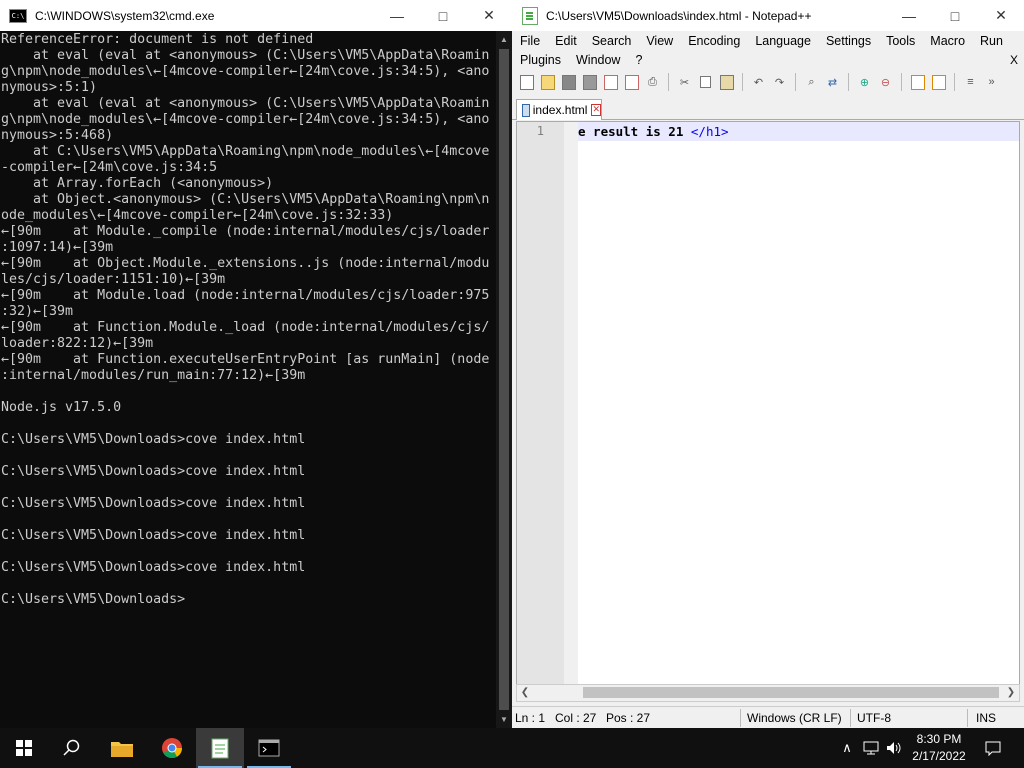 The width and height of the screenshot is (1024, 768). I want to click on status-line: Ln : 1, so click(530, 718).